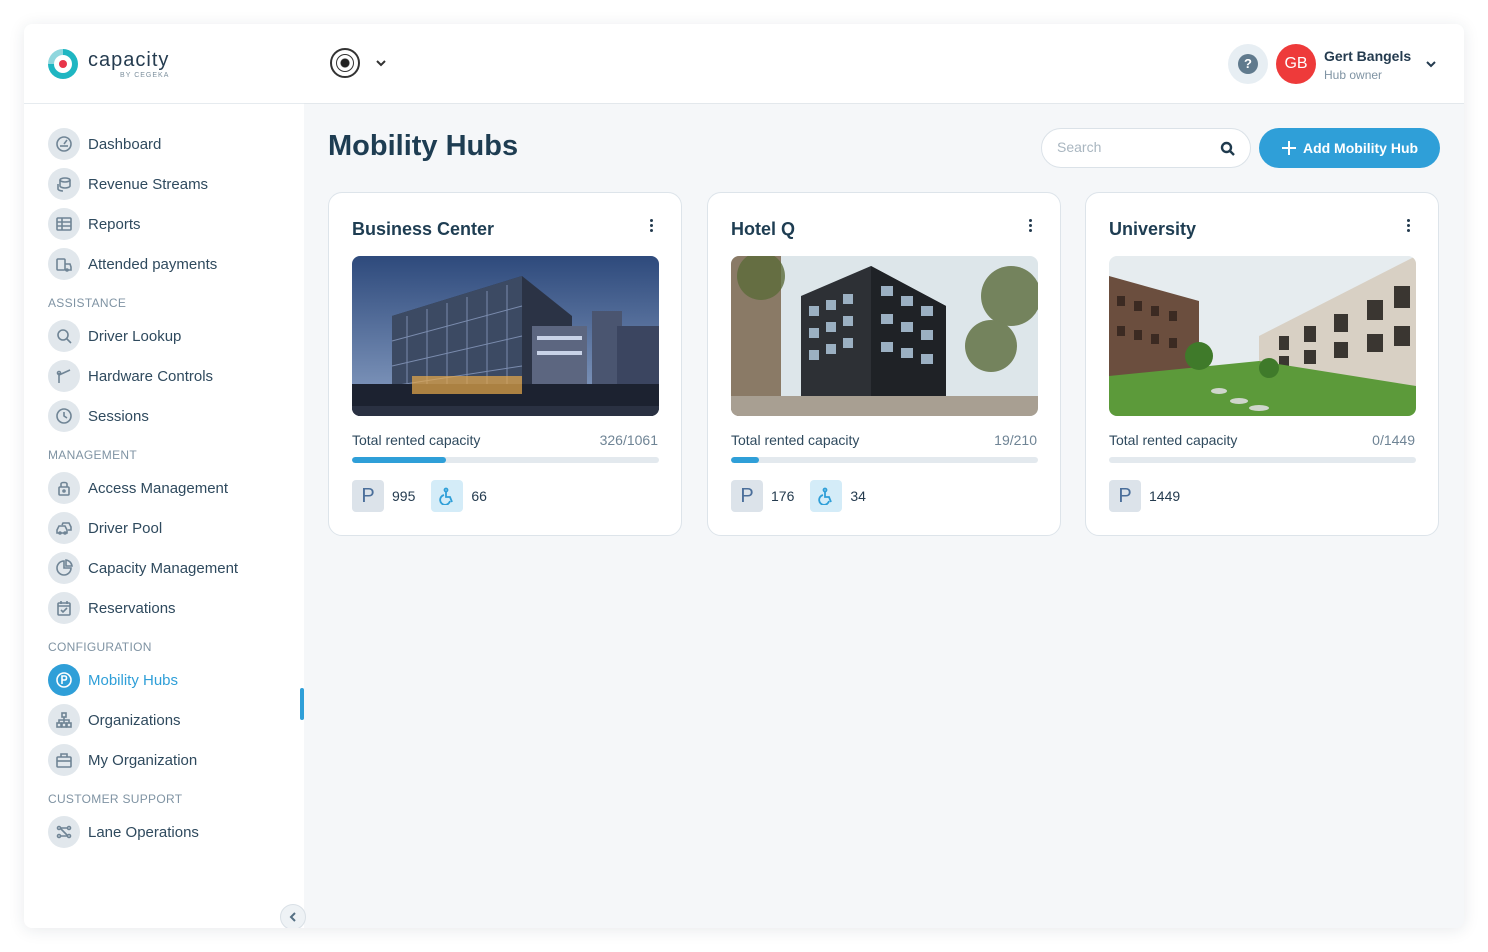 The width and height of the screenshot is (1488, 952). Describe the element at coordinates (168, 144) in the screenshot. I see `sidebar-item-dashboard: Dashboard` at that location.